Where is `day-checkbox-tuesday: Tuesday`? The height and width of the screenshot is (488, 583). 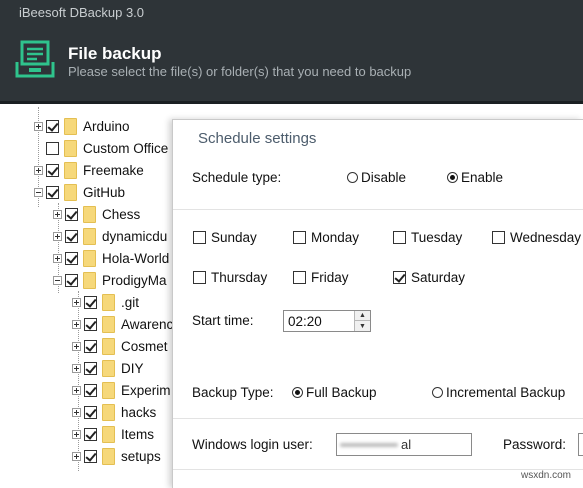
day-checkbox-tuesday: Tuesday is located at coordinates (427, 237).